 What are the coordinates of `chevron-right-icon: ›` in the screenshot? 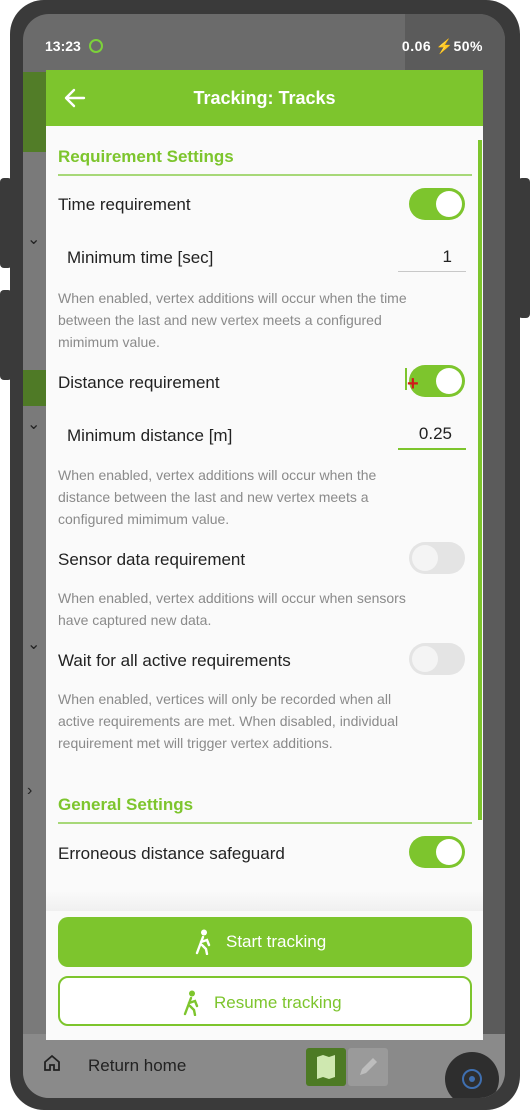 It's located at (29, 791).